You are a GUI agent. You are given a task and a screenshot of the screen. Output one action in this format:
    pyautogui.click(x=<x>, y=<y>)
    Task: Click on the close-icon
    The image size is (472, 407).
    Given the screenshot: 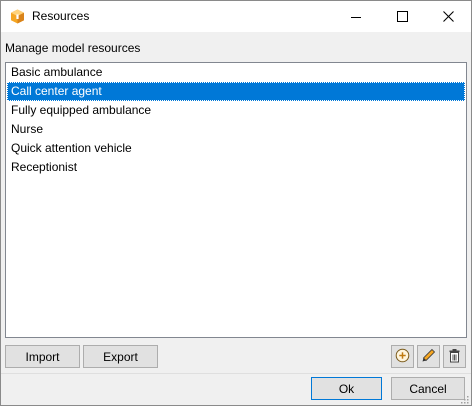 What is the action you would take?
    pyautogui.click(x=448, y=16)
    